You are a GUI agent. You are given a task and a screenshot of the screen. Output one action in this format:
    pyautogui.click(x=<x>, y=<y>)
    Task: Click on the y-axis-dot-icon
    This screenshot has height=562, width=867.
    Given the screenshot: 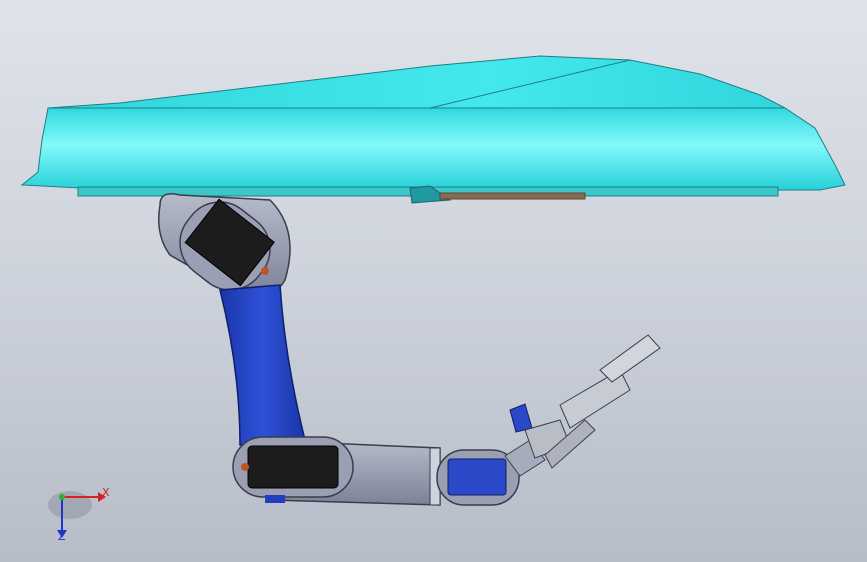 What is the action you would take?
    pyautogui.click(x=62, y=497)
    